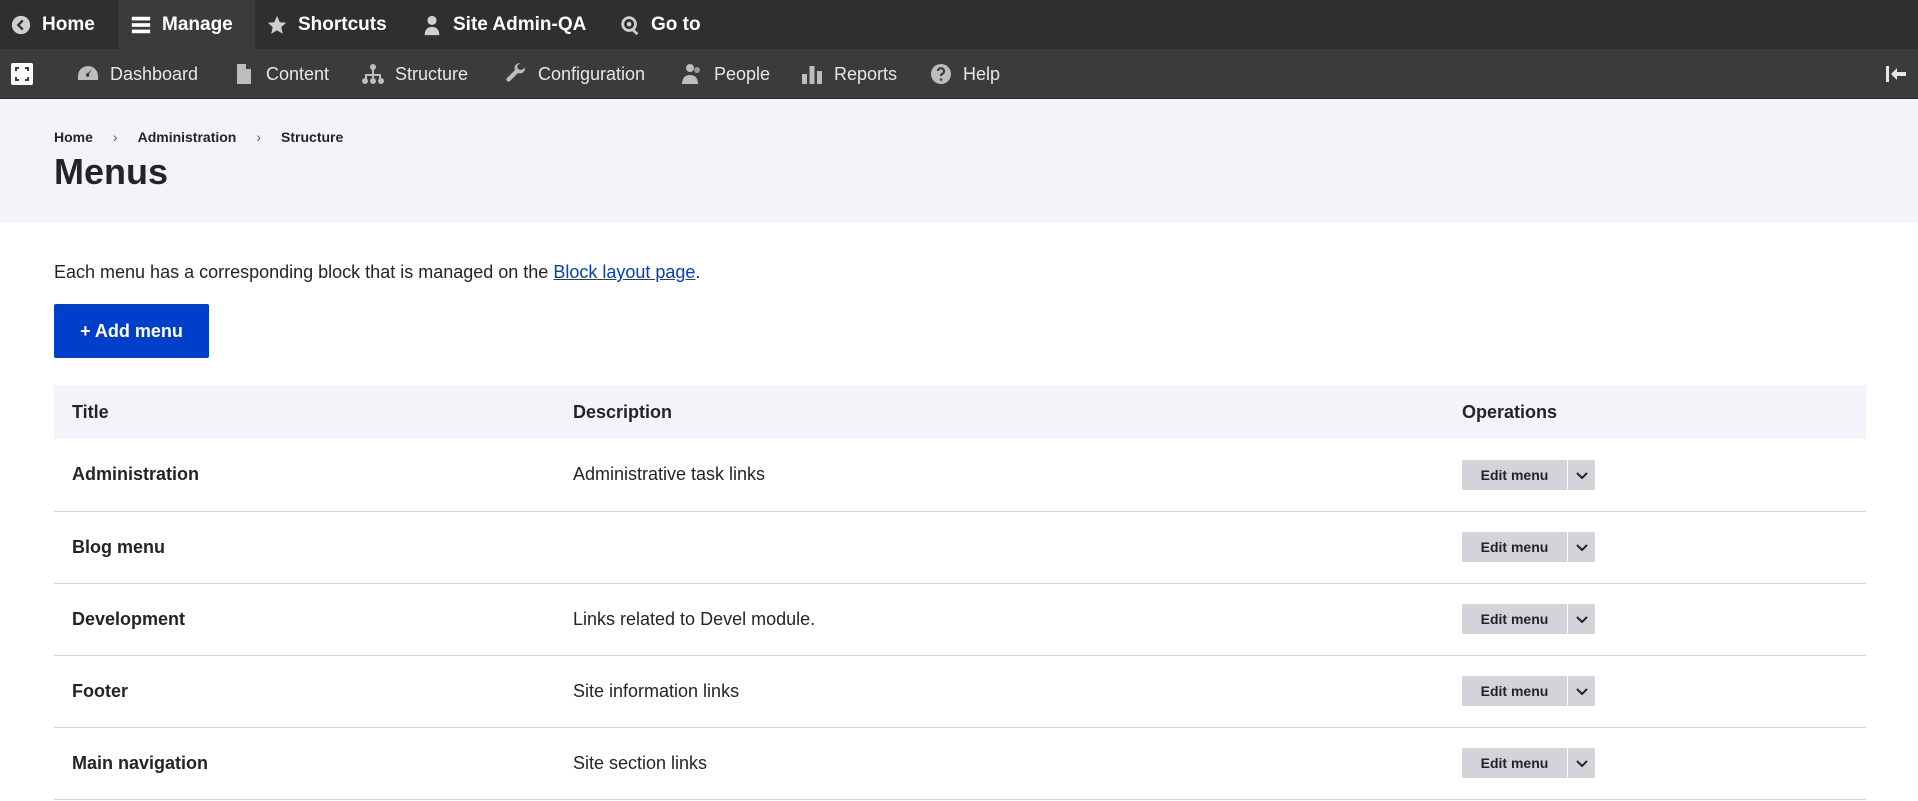 The image size is (1918, 801). Describe the element at coordinates (1896, 74) in the screenshot. I see `collapse-tray-icon` at that location.